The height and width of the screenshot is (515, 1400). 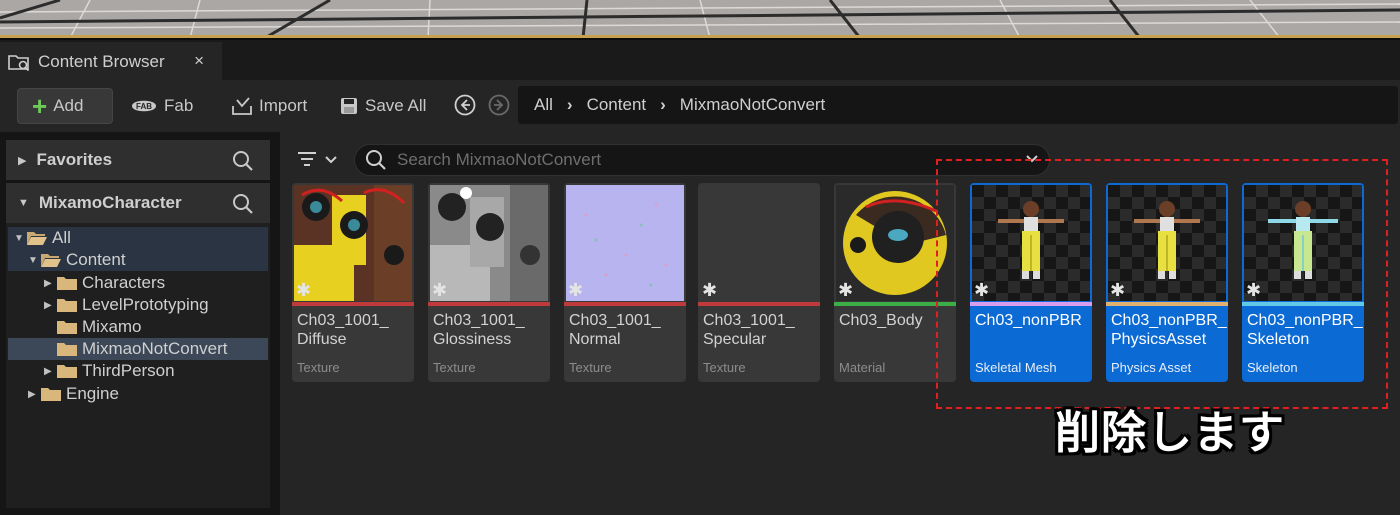 I want to click on tree-item-content: ▼ Content, so click(x=138, y=260).